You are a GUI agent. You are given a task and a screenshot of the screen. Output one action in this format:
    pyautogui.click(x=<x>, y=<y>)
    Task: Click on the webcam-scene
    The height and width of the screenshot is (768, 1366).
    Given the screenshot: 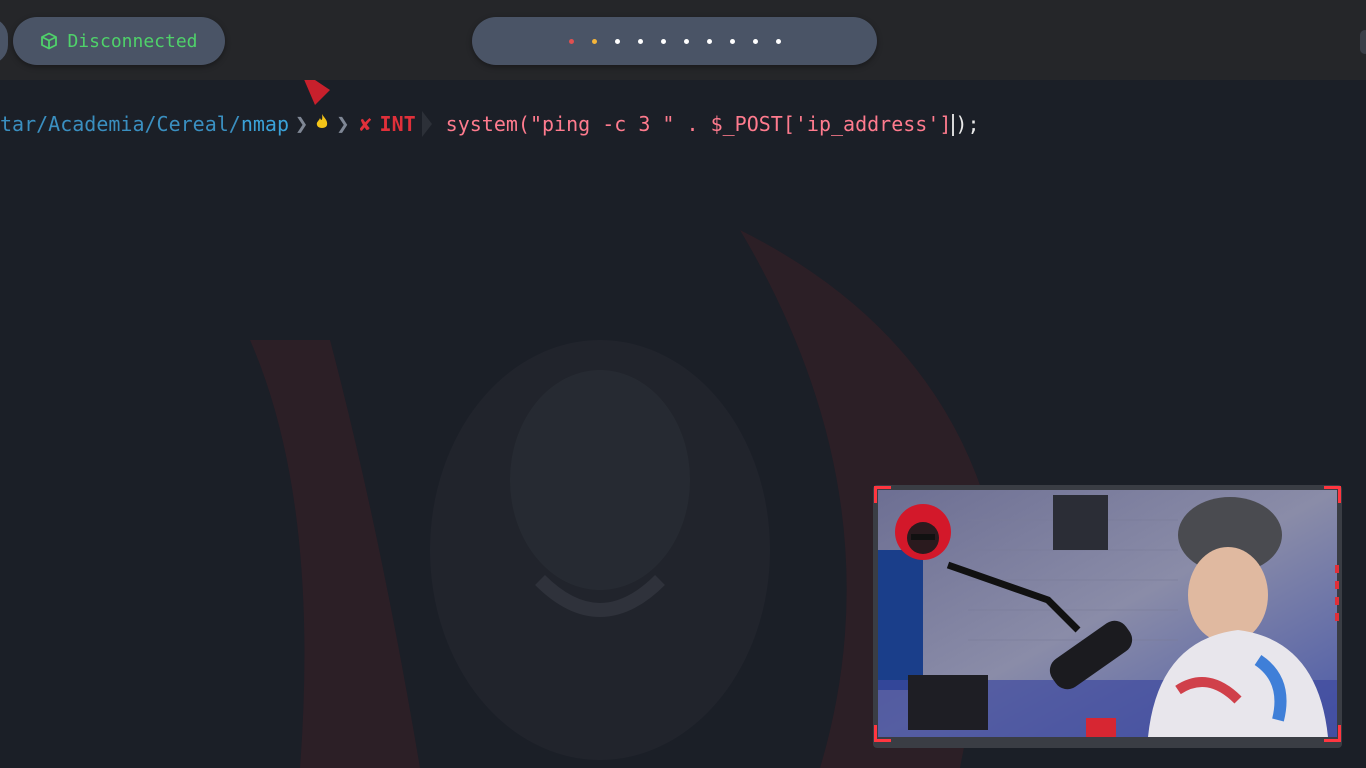 What is the action you would take?
    pyautogui.click(x=1107, y=613)
    